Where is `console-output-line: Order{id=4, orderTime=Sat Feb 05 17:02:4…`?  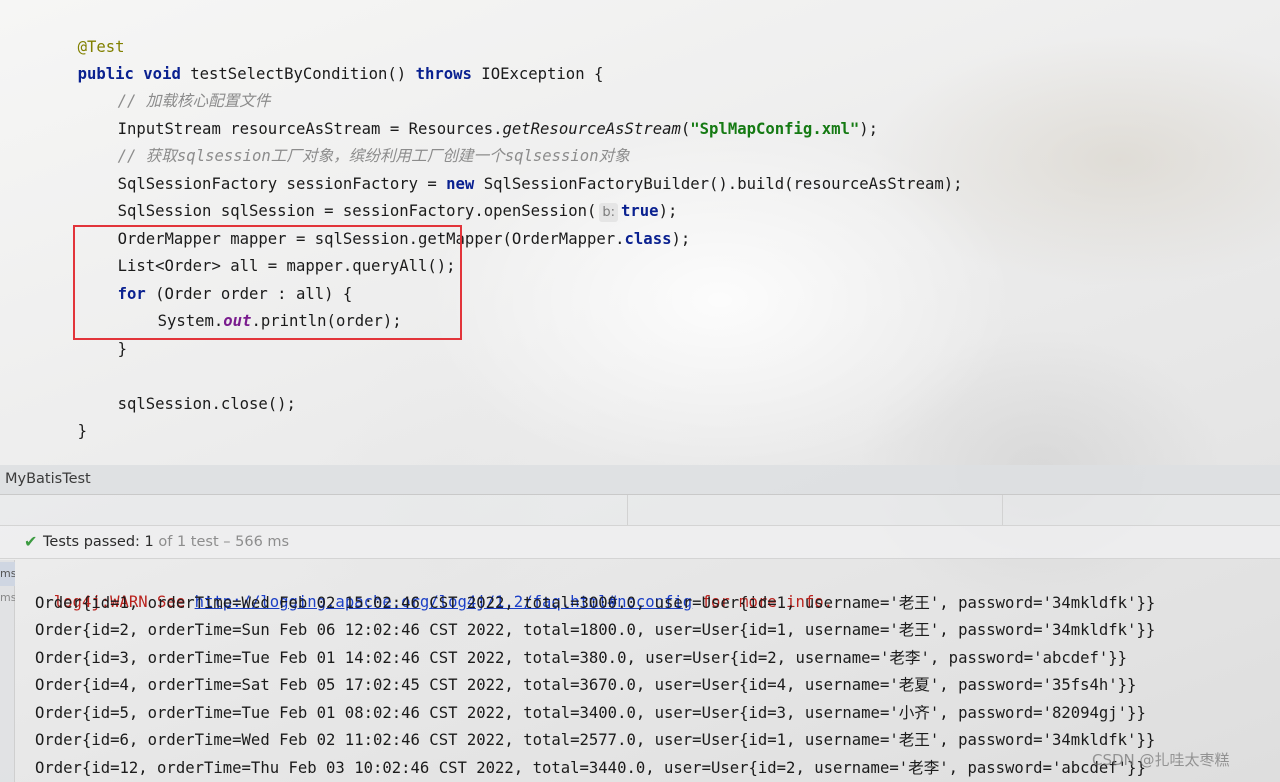 console-output-line: Order{id=4, orderTime=Sat Feb 05 17:02:4… is located at coordinates (586, 685).